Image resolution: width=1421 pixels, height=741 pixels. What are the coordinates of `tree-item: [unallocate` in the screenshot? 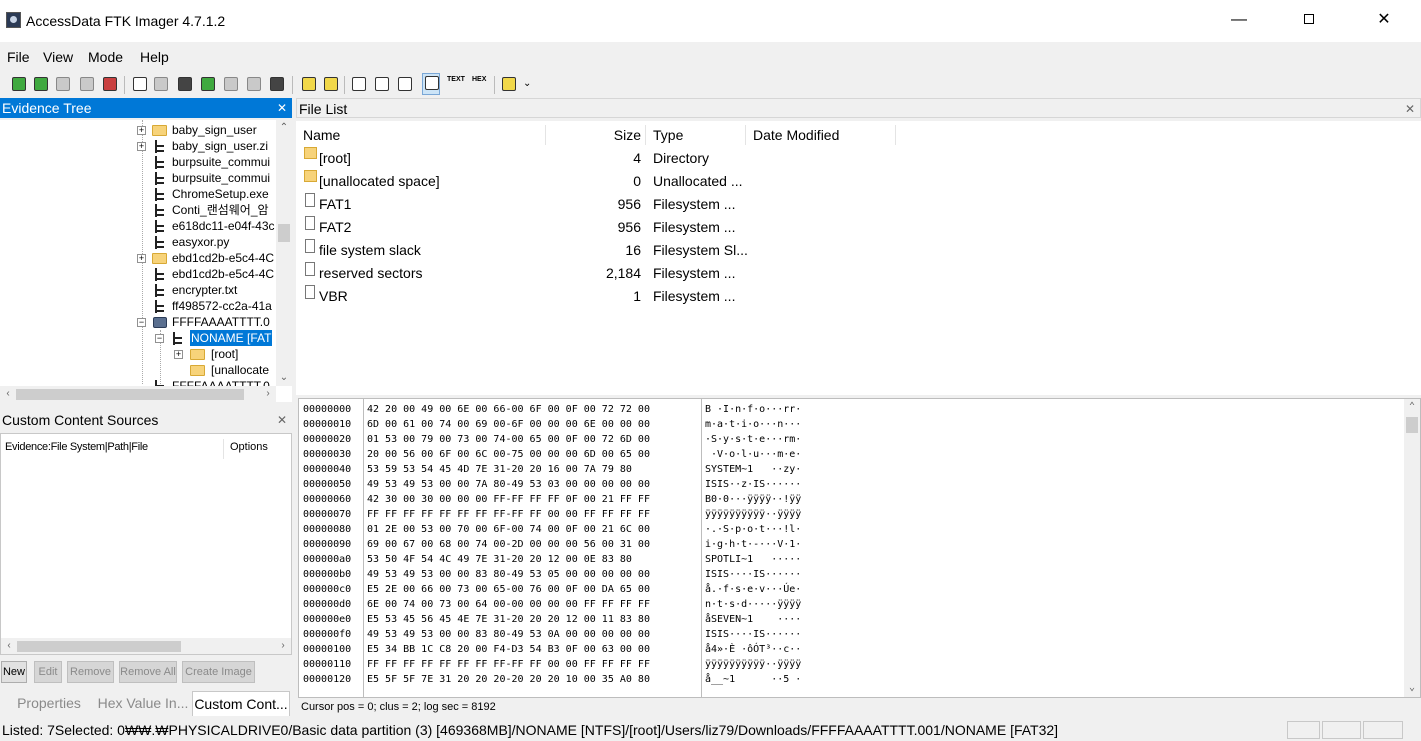 It's located at (224, 370).